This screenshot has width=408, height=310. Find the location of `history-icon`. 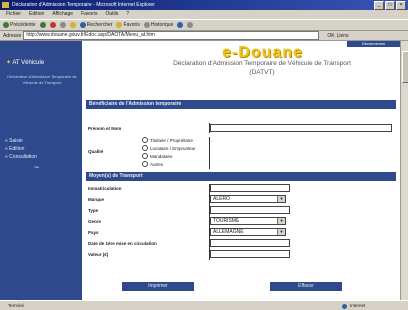

history-icon is located at coordinates (146, 25).